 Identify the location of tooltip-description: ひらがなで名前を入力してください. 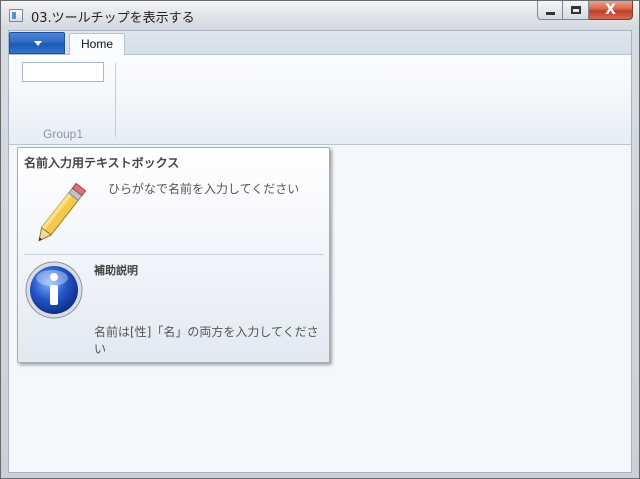
(204, 189).